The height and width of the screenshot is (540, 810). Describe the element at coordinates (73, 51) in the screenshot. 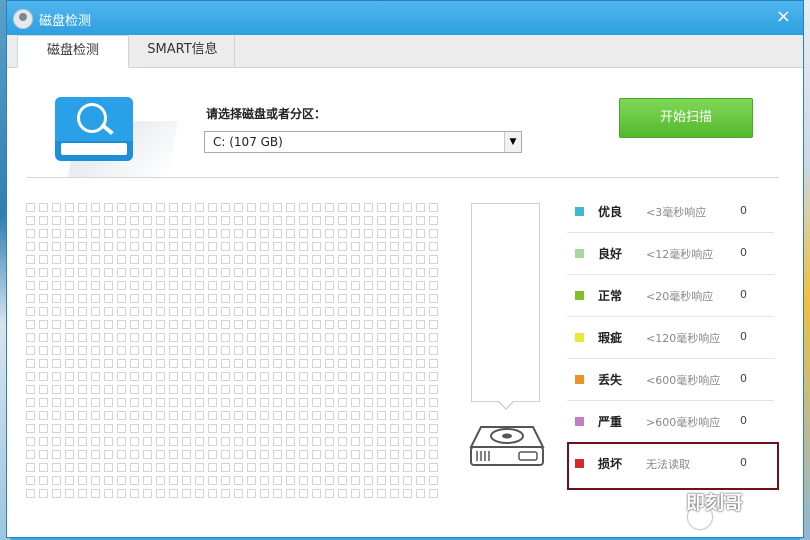

I see `tab-disk-check: 磁盘检测` at that location.